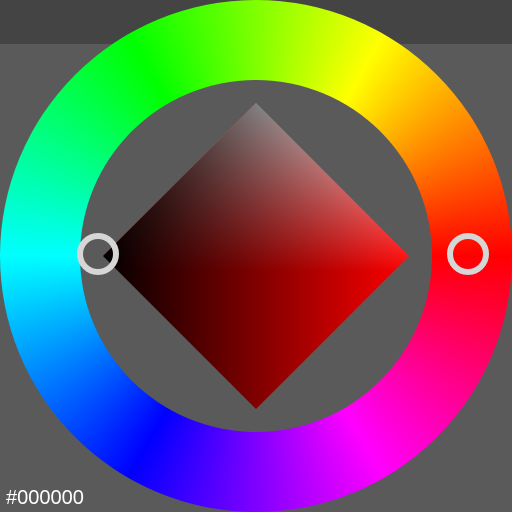  Describe the element at coordinates (468, 254) in the screenshot. I see `hue-marker` at that location.